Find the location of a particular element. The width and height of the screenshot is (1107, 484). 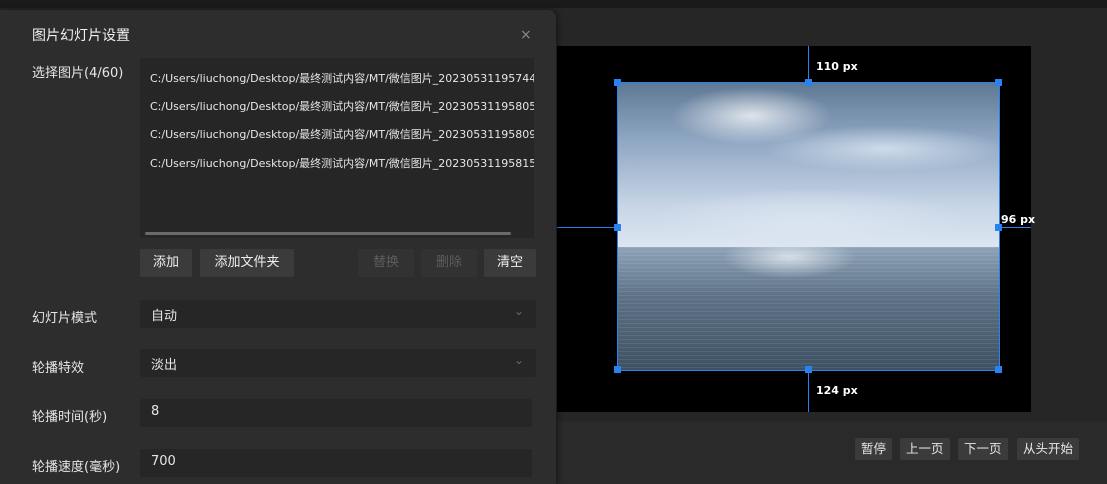

horizontal-scrollbar is located at coordinates (328, 233).